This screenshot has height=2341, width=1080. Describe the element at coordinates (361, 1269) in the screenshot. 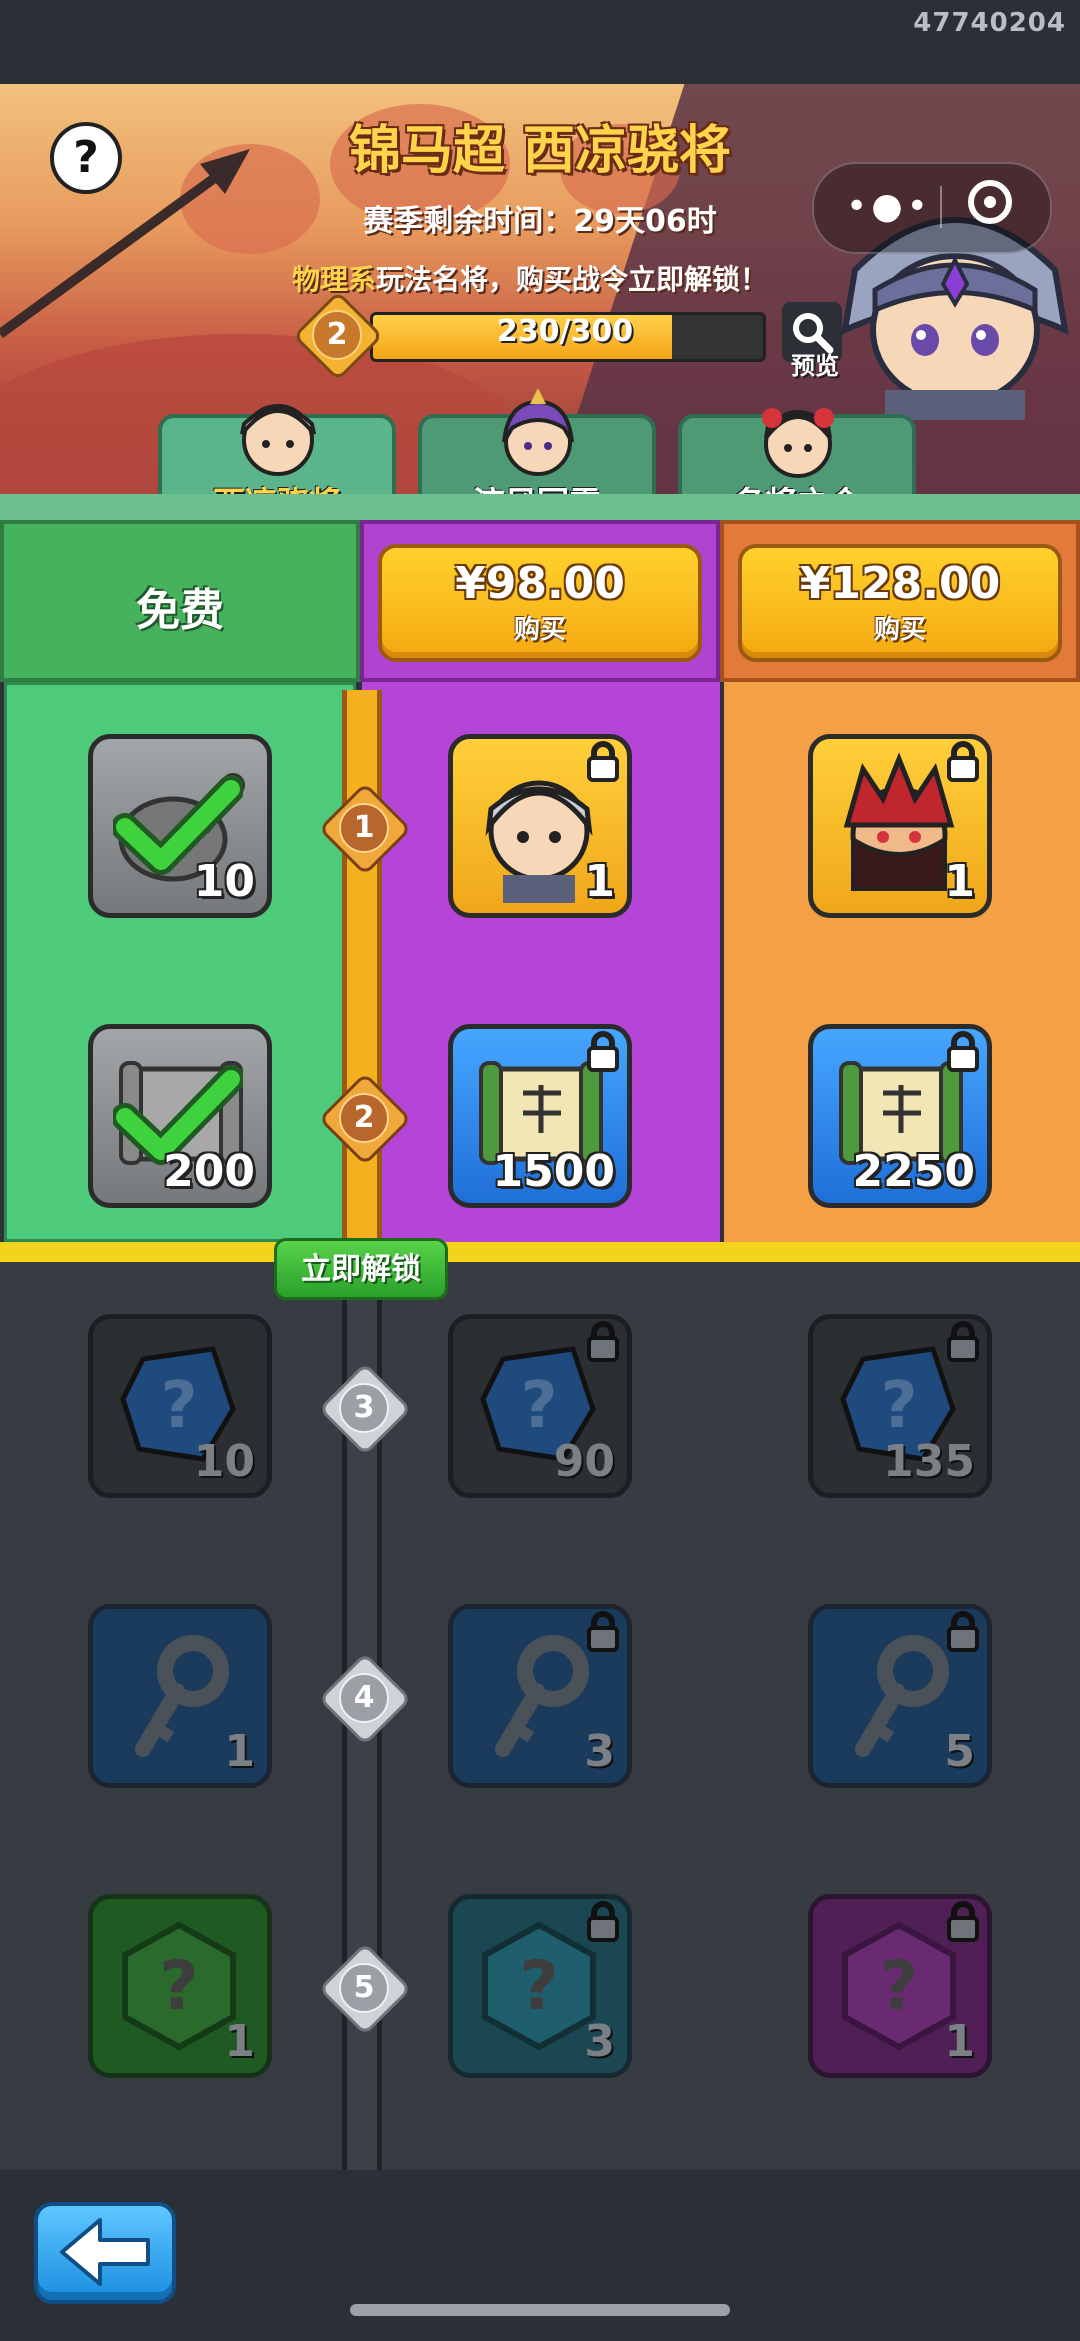

I see `unlock-now-button: 立即解锁` at that location.